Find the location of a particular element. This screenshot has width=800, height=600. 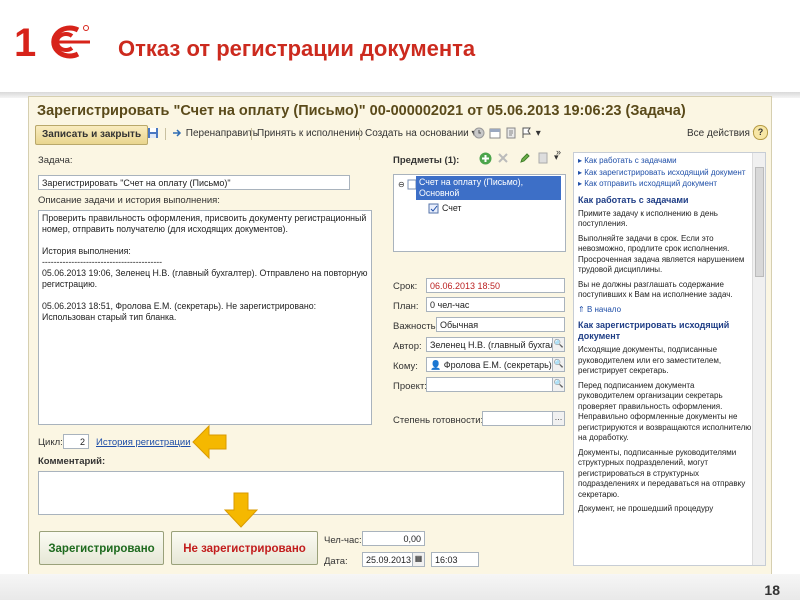

project-label: Проект: is located at coordinates (410, 386).